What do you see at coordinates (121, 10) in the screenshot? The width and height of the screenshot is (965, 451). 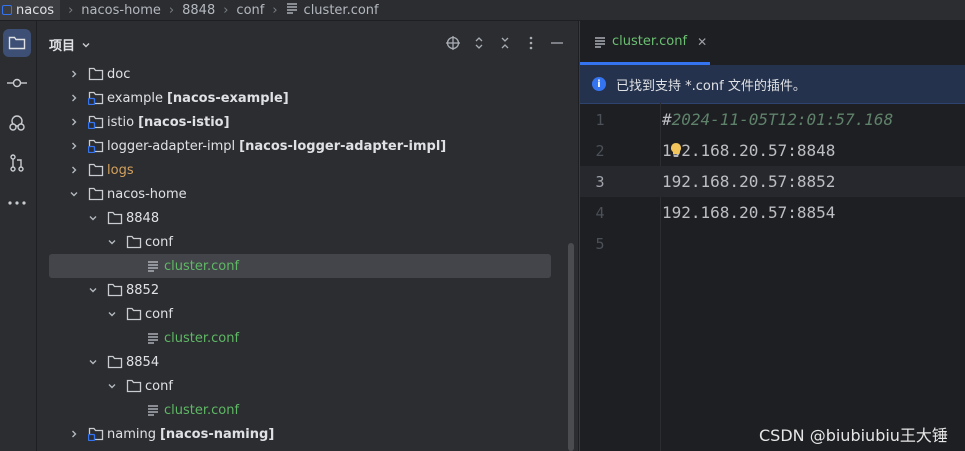 I see `breadcrumb-item: nacos-home` at bounding box center [121, 10].